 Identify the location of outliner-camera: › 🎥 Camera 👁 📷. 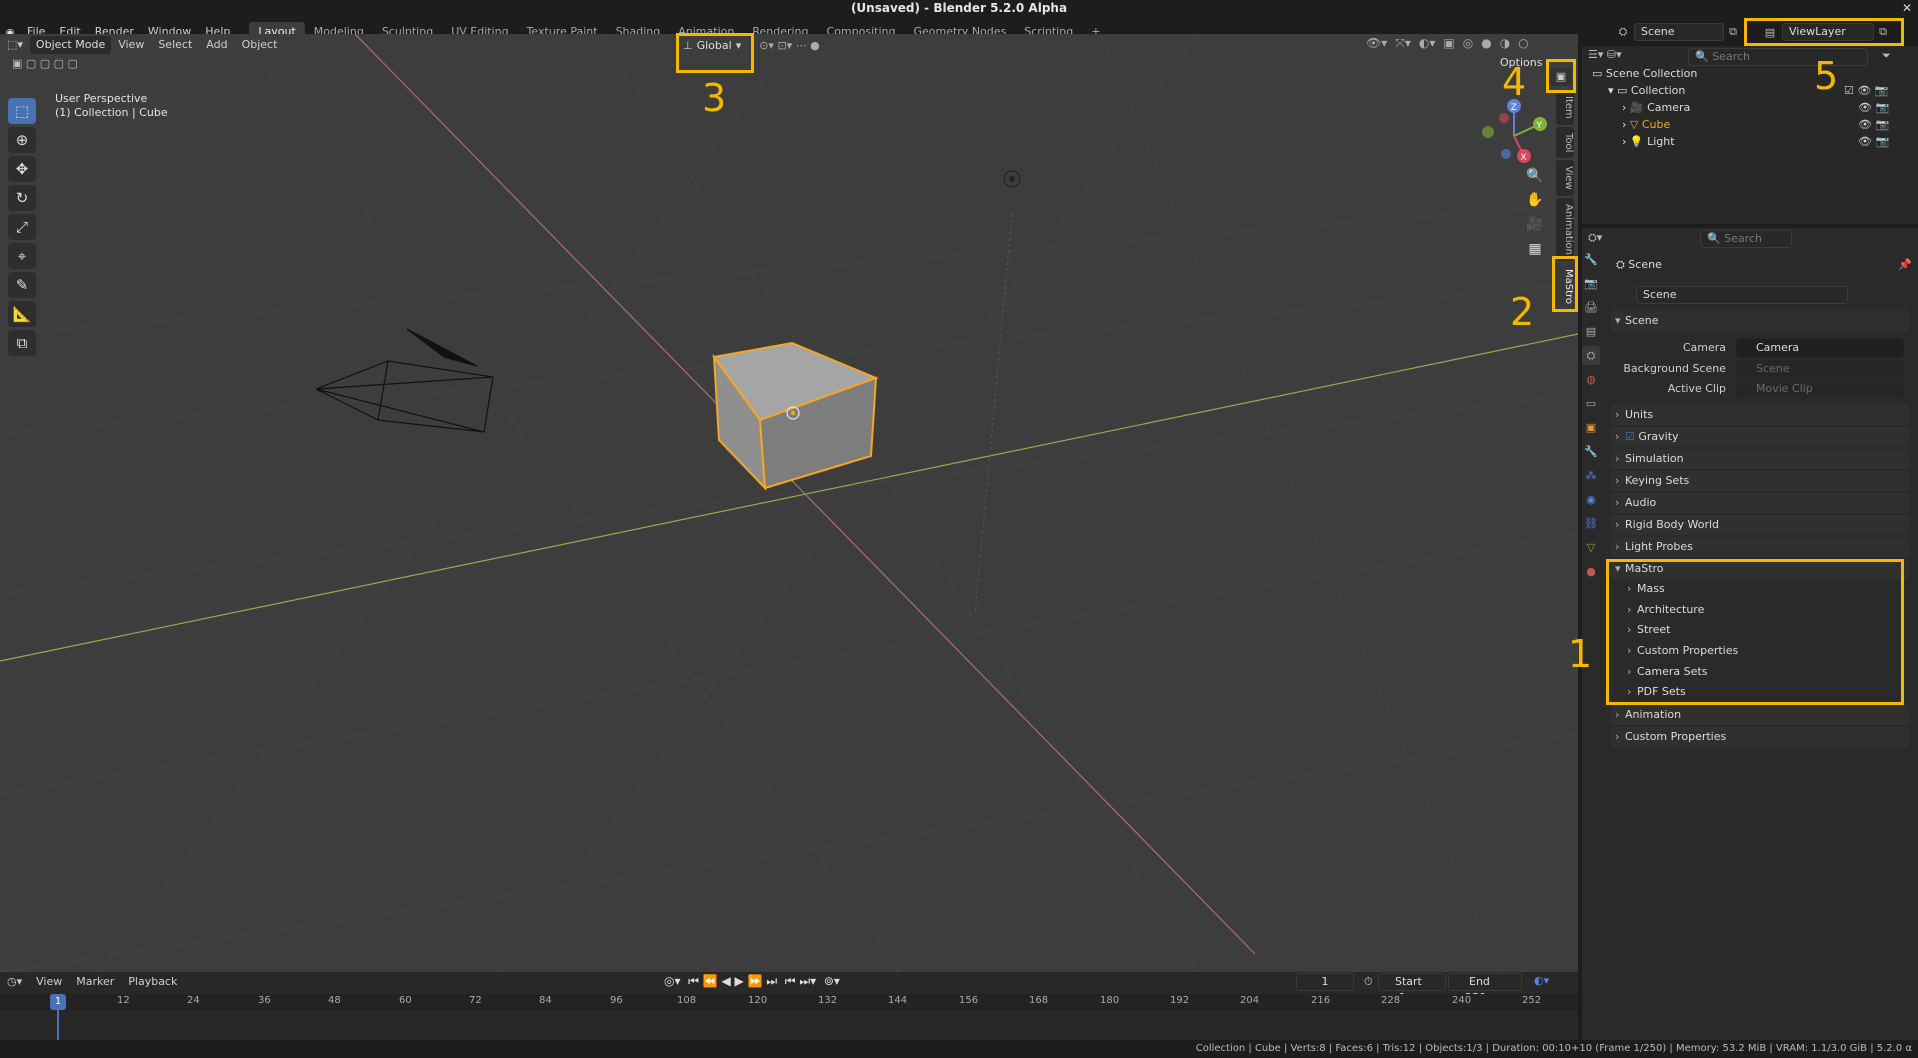
(1765, 108).